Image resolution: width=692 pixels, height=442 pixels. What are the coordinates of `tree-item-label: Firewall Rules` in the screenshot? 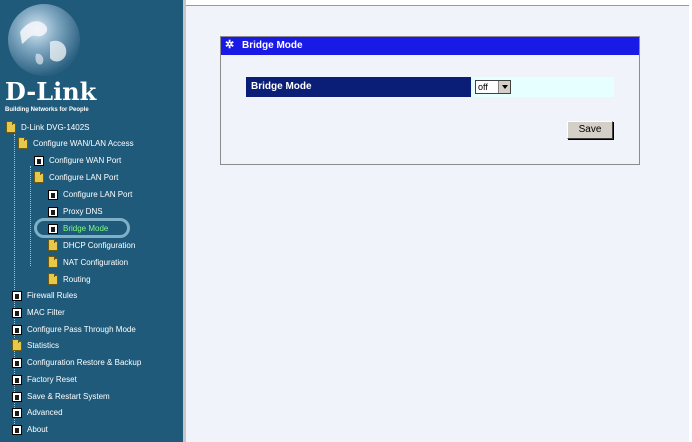 It's located at (52, 295).